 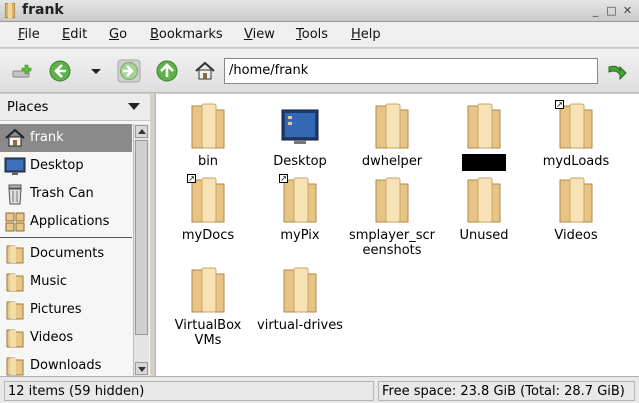 I want to click on sidebar-item-label: Music, so click(x=48, y=281).